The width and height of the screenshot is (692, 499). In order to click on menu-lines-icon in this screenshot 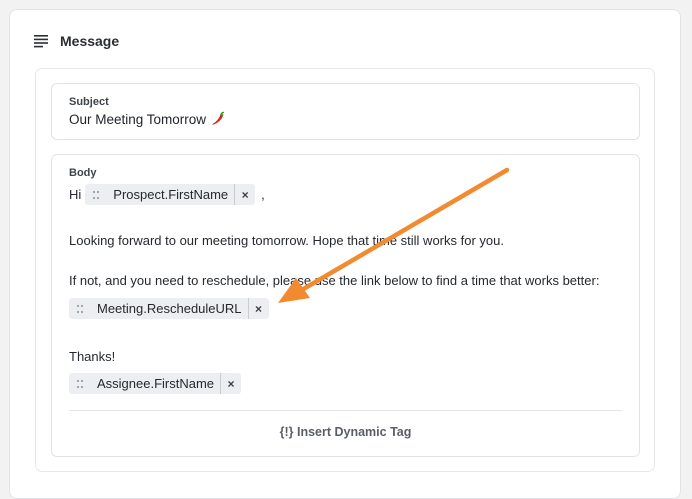, I will do `click(41, 41)`.